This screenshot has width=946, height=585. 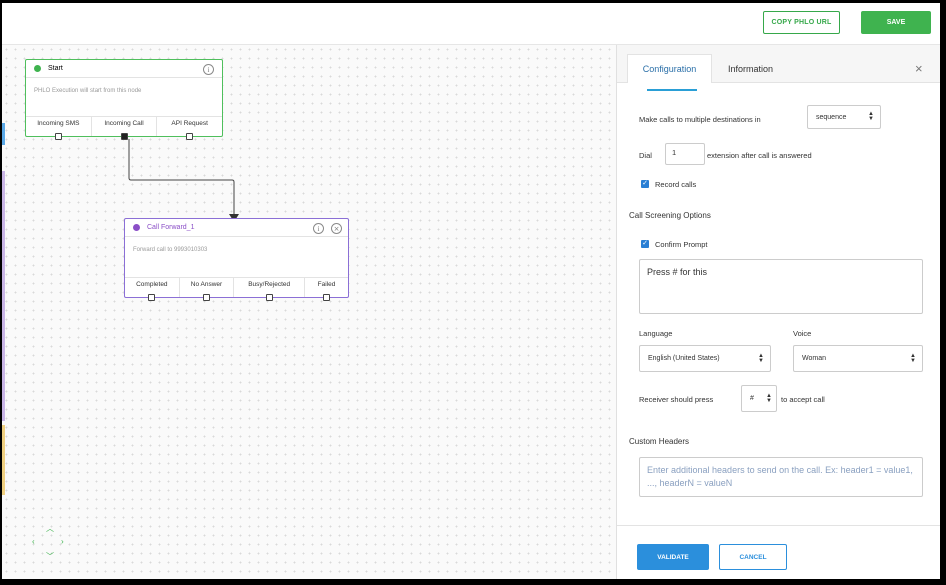 What do you see at coordinates (684, 358) in the screenshot?
I see `language-value: English (United States)` at bounding box center [684, 358].